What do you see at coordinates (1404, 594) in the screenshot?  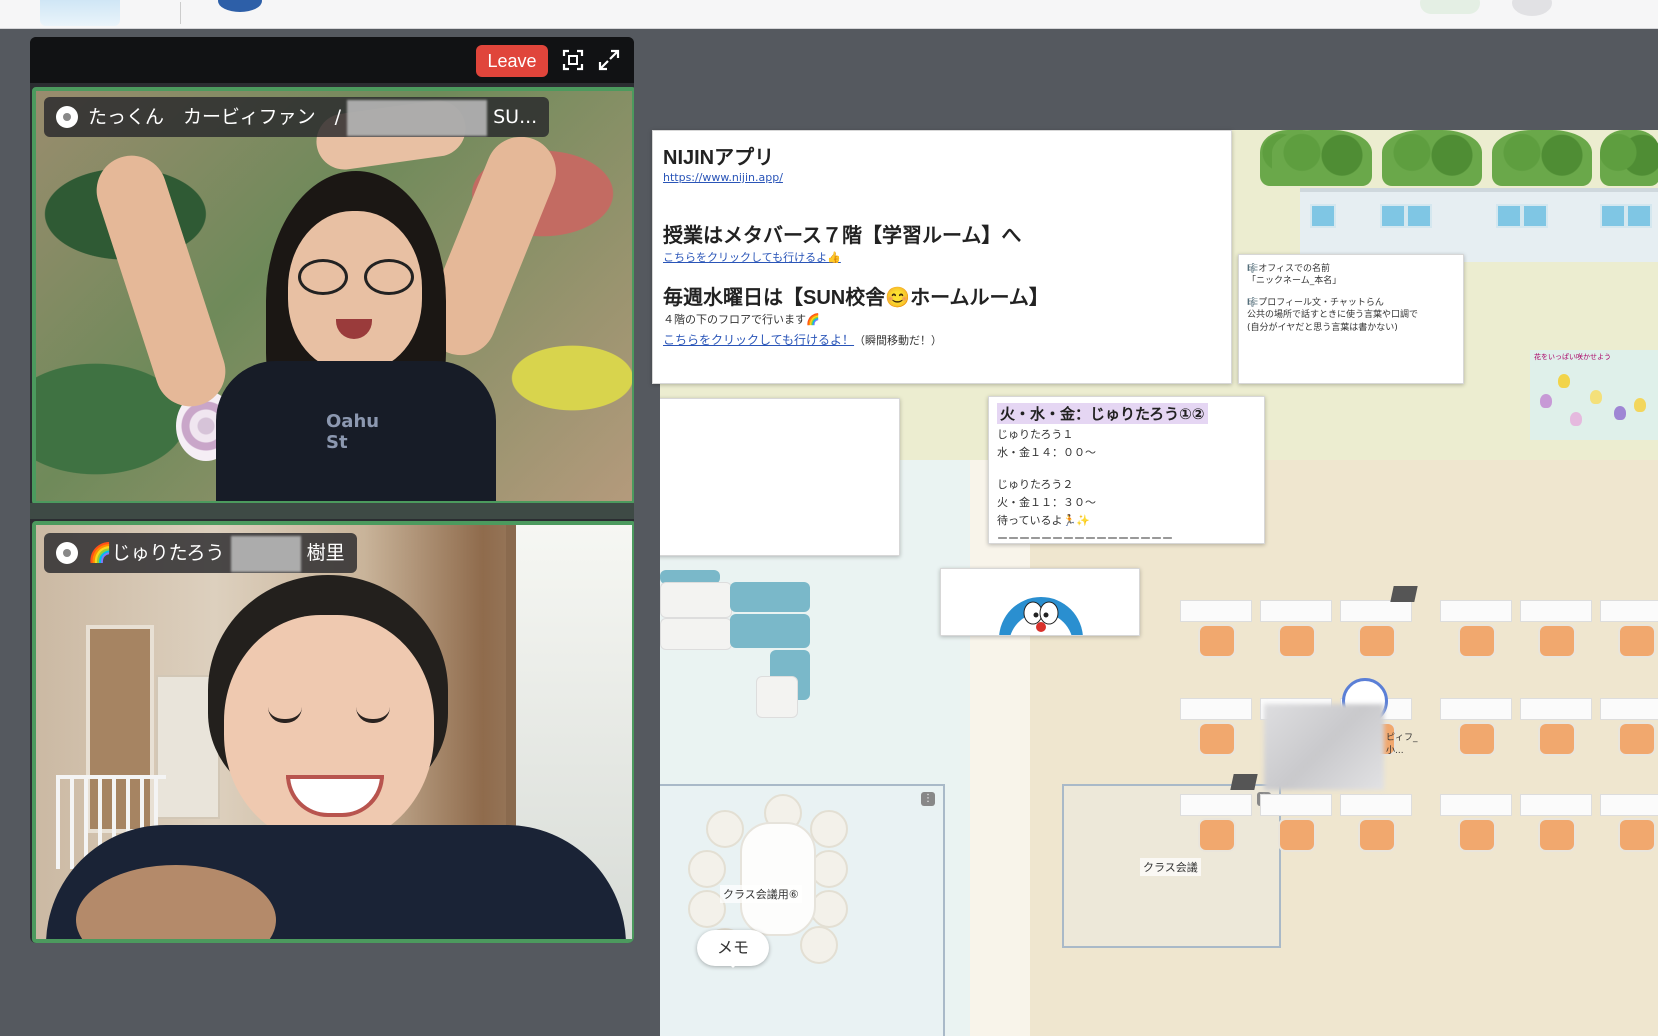 I see `laptop-icon` at bounding box center [1404, 594].